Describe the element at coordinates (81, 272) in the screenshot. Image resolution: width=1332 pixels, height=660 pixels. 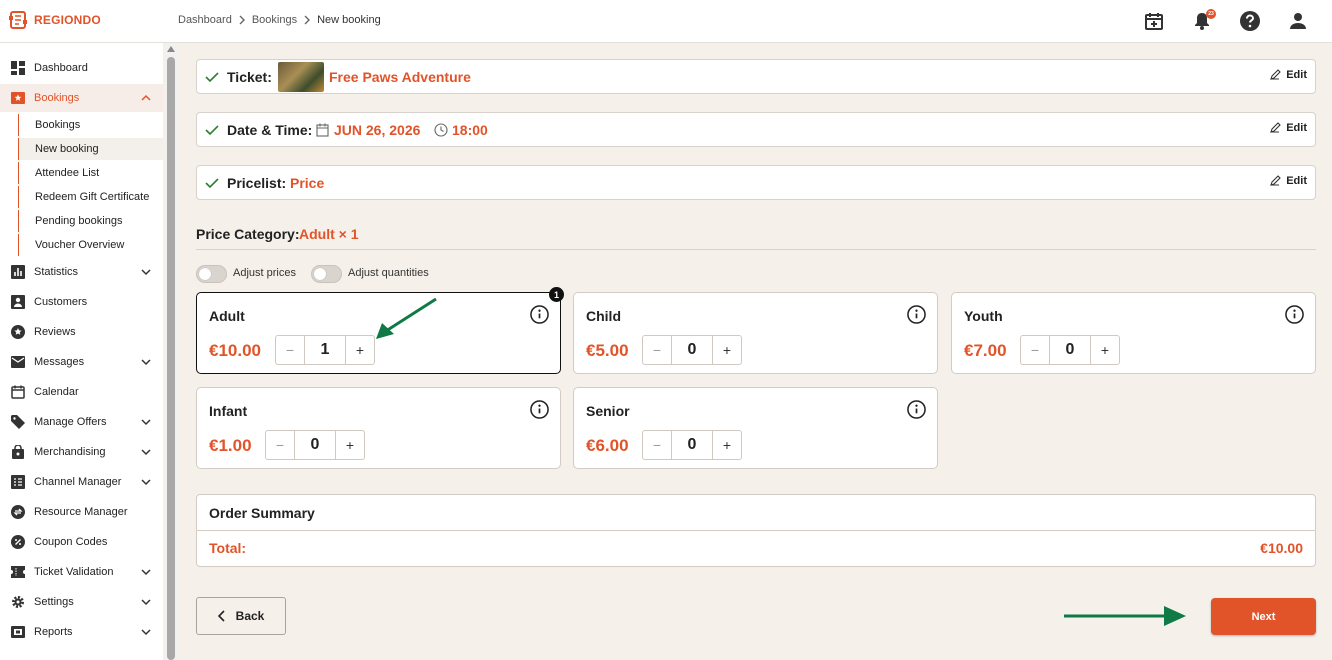
I see `sidebar-item-statistics: Statistics` at that location.